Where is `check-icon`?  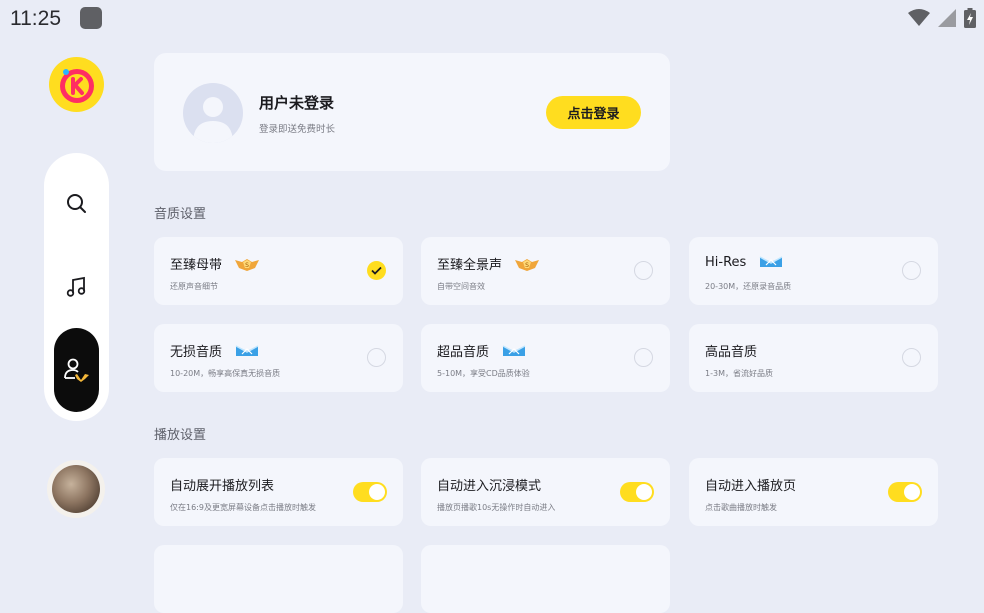
check-icon is located at coordinates (376, 270).